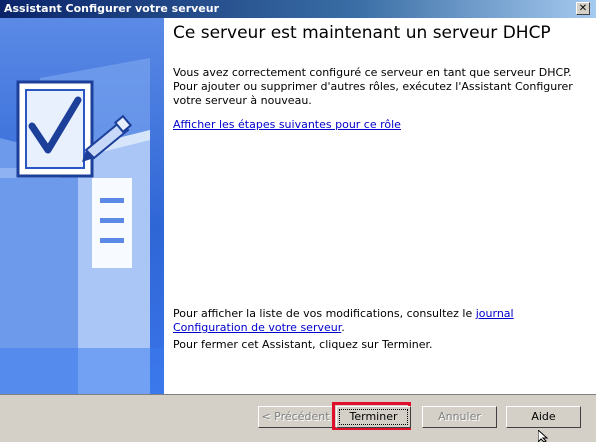 This screenshot has height=442, width=596. I want to click on mouse-cursor-icon, so click(543, 436).